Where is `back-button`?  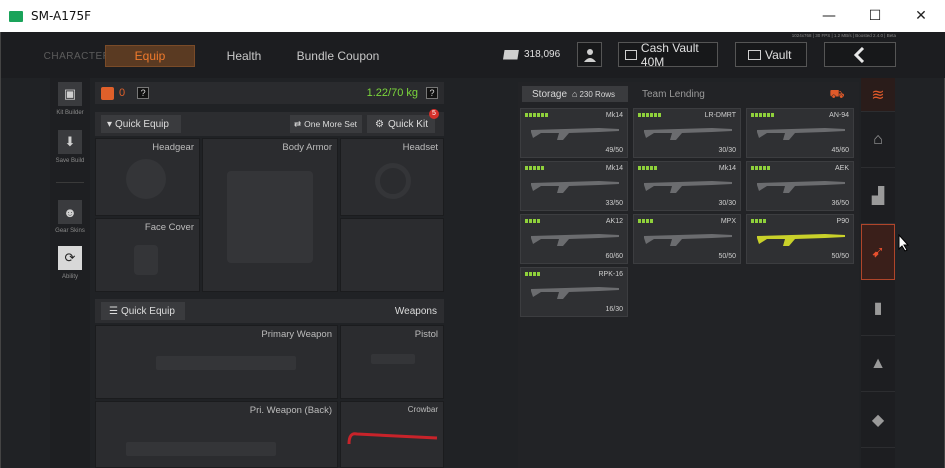 back-button is located at coordinates (860, 54).